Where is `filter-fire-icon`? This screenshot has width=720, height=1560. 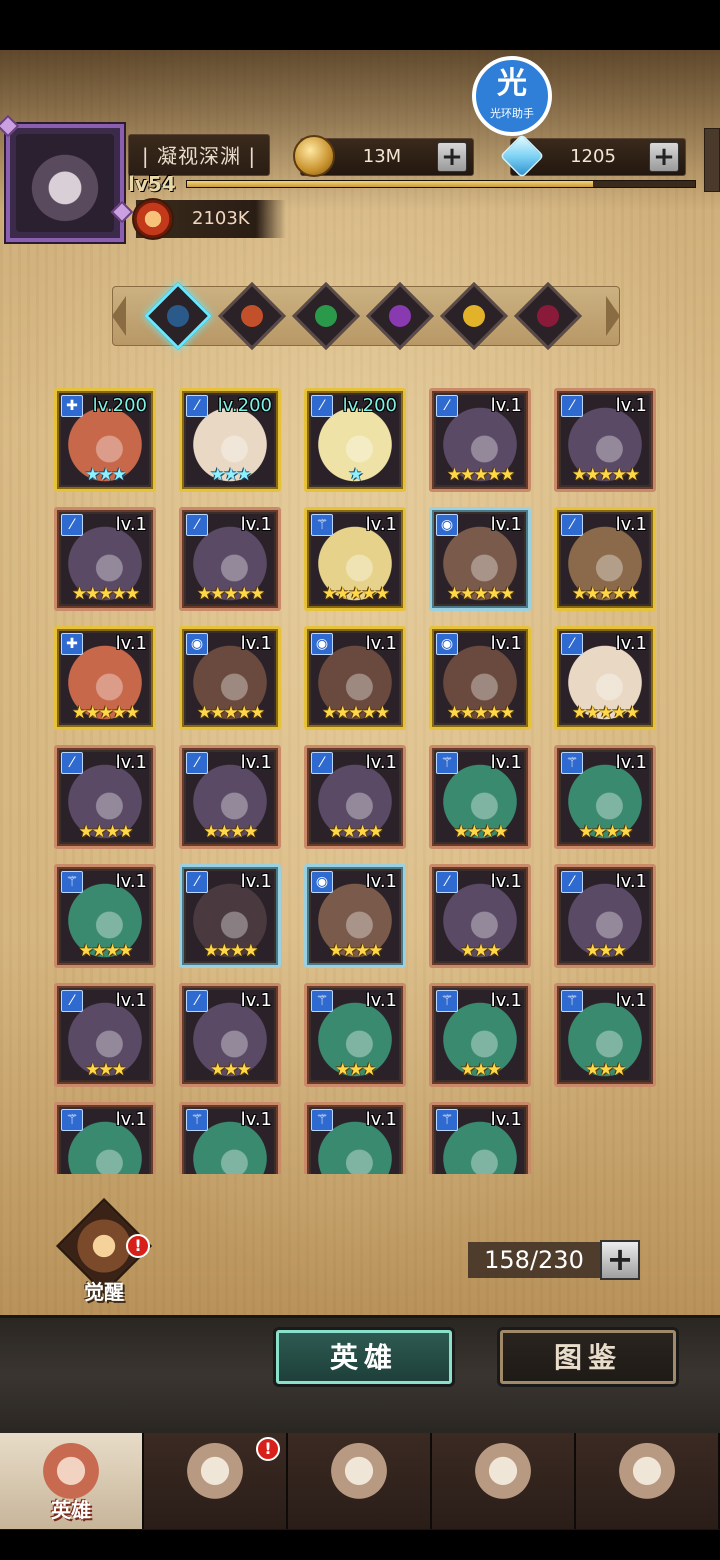 filter-fire-icon is located at coordinates (252, 316).